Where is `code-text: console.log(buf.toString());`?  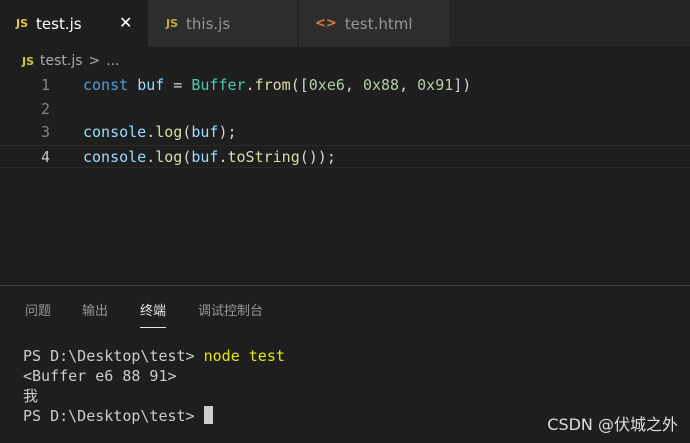 code-text: console.log(buf.toString()); is located at coordinates (209, 156).